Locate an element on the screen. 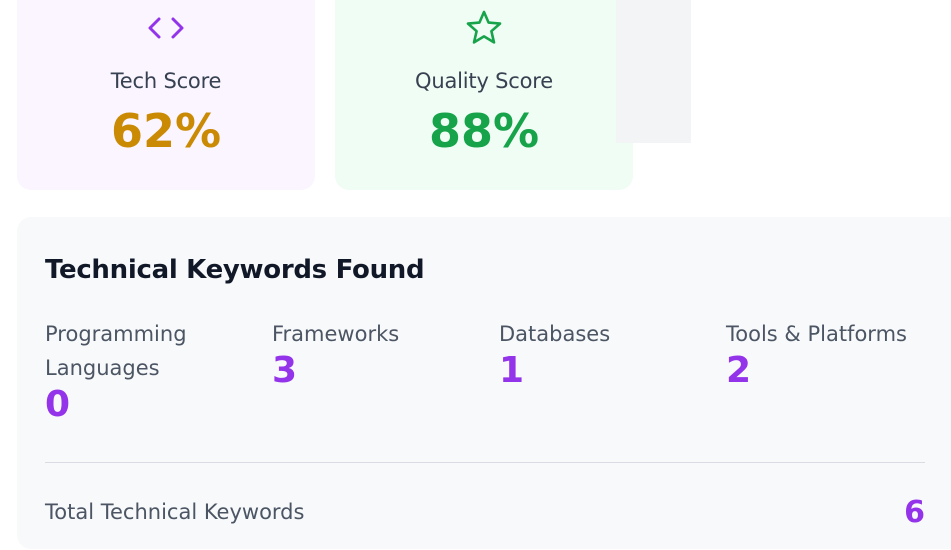 Image resolution: width=951 pixels, height=550 pixels. category-count: 2 is located at coordinates (739, 370).